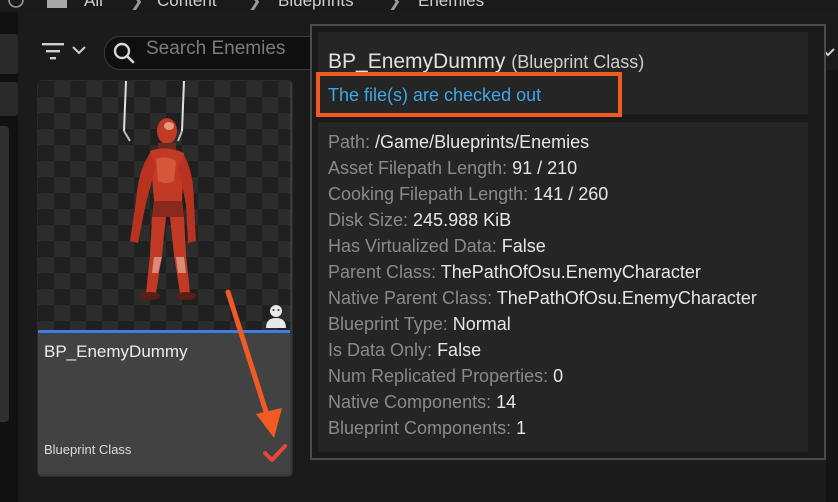  Describe the element at coordinates (405, 350) in the screenshot. I see `property-row: Is Data Only: False` at that location.